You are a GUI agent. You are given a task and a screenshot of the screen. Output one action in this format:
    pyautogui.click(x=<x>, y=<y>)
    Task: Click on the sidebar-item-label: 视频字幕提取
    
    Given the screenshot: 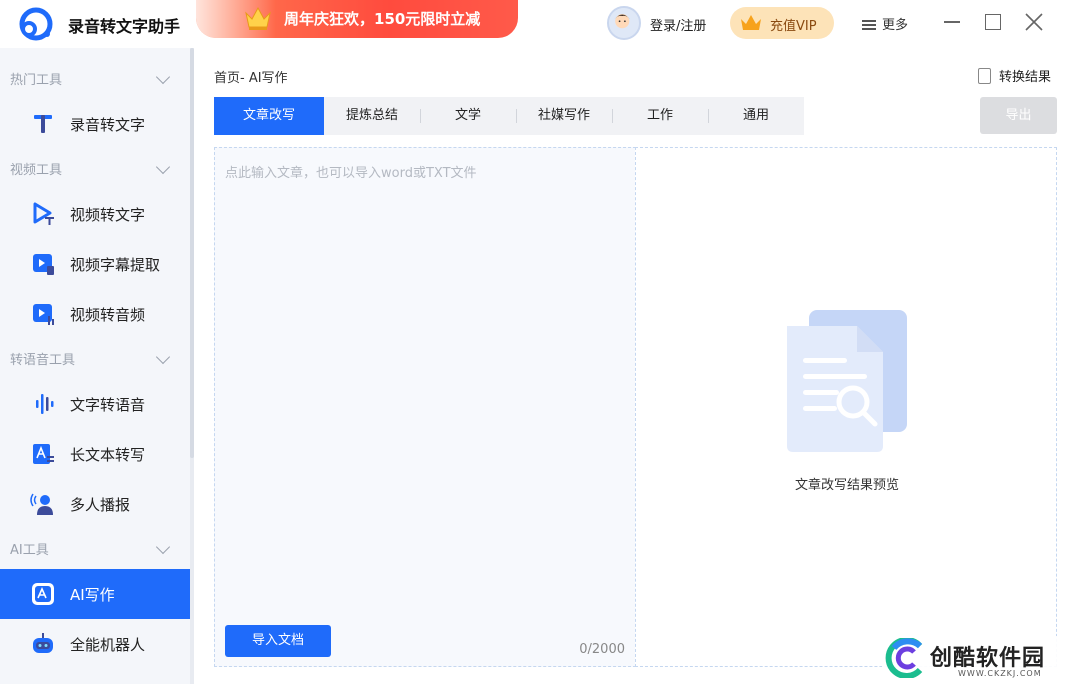 What is the action you would take?
    pyautogui.click(x=115, y=265)
    